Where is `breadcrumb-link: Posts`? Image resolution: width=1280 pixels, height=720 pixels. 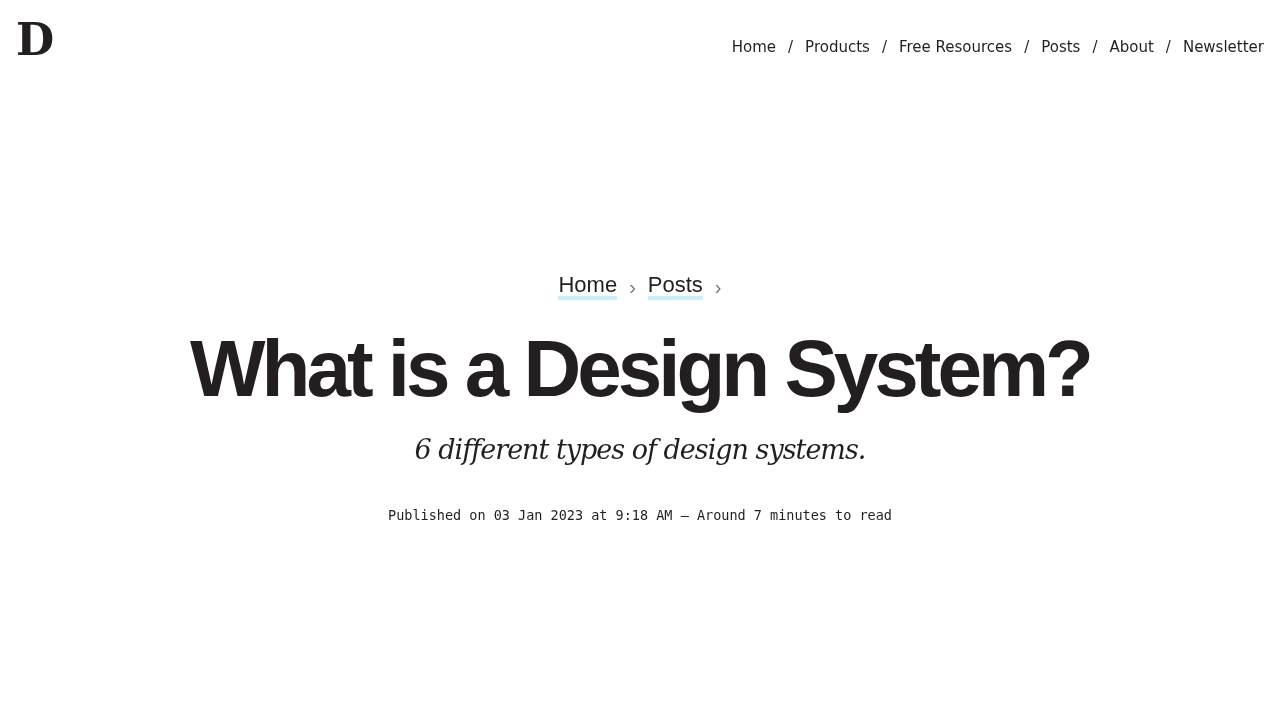
breadcrumb-link: Posts is located at coordinates (675, 287).